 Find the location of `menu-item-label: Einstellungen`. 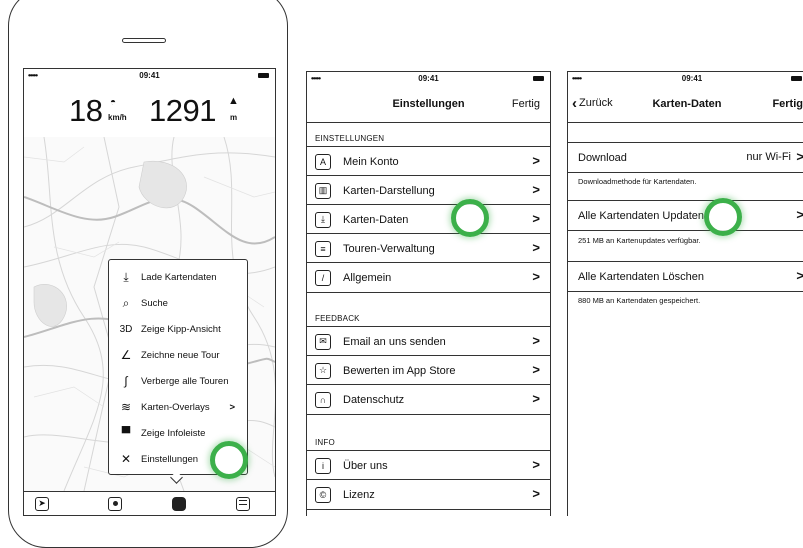

menu-item-label: Einstellungen is located at coordinates (170, 459).